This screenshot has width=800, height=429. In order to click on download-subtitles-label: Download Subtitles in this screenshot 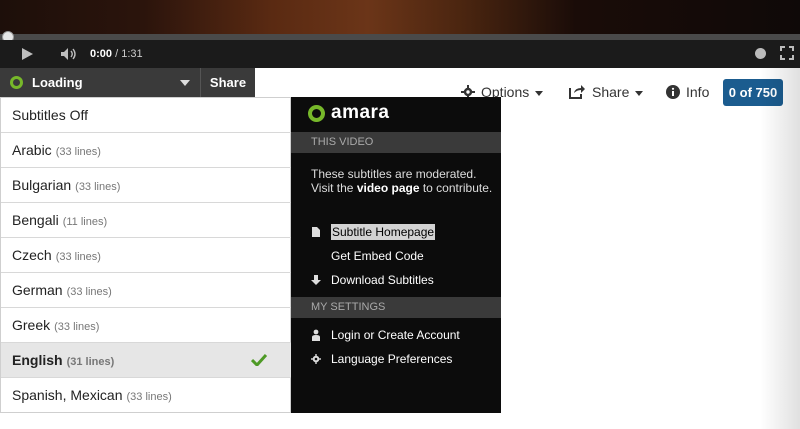, I will do `click(382, 280)`.